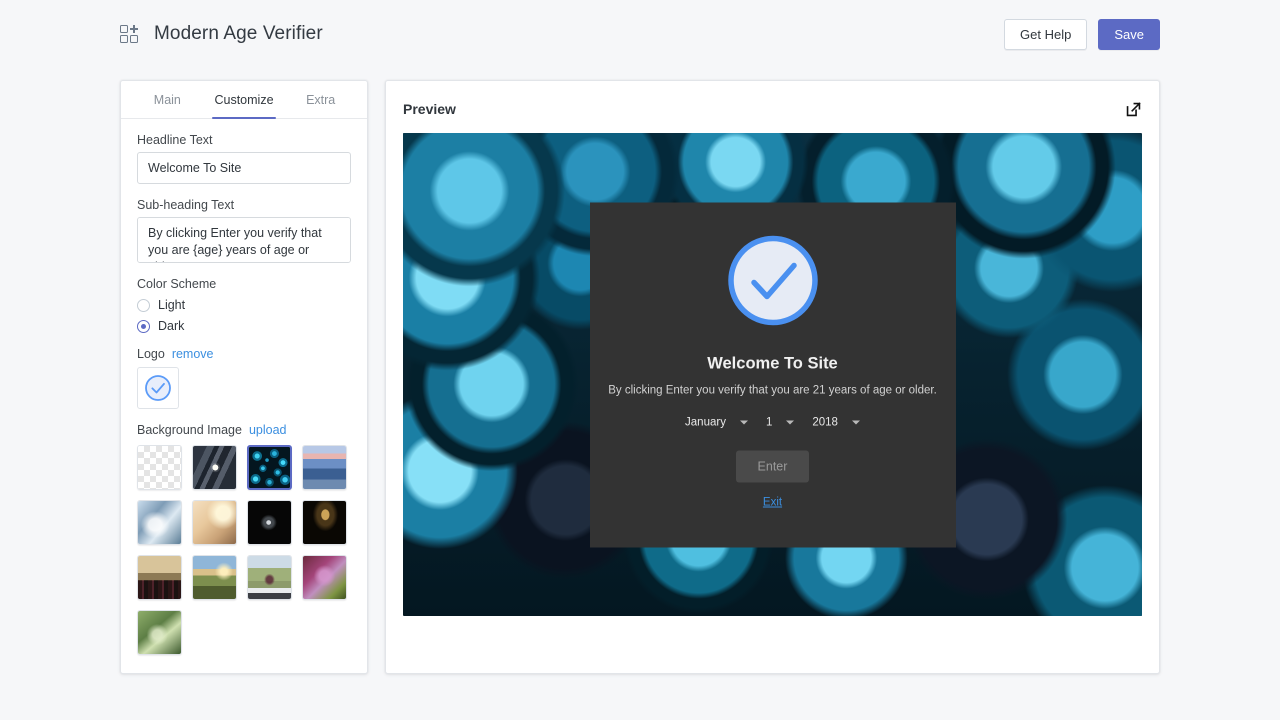 The image size is (1280, 720). Describe the element at coordinates (780, 422) in the screenshot. I see `day-select: 1` at that location.